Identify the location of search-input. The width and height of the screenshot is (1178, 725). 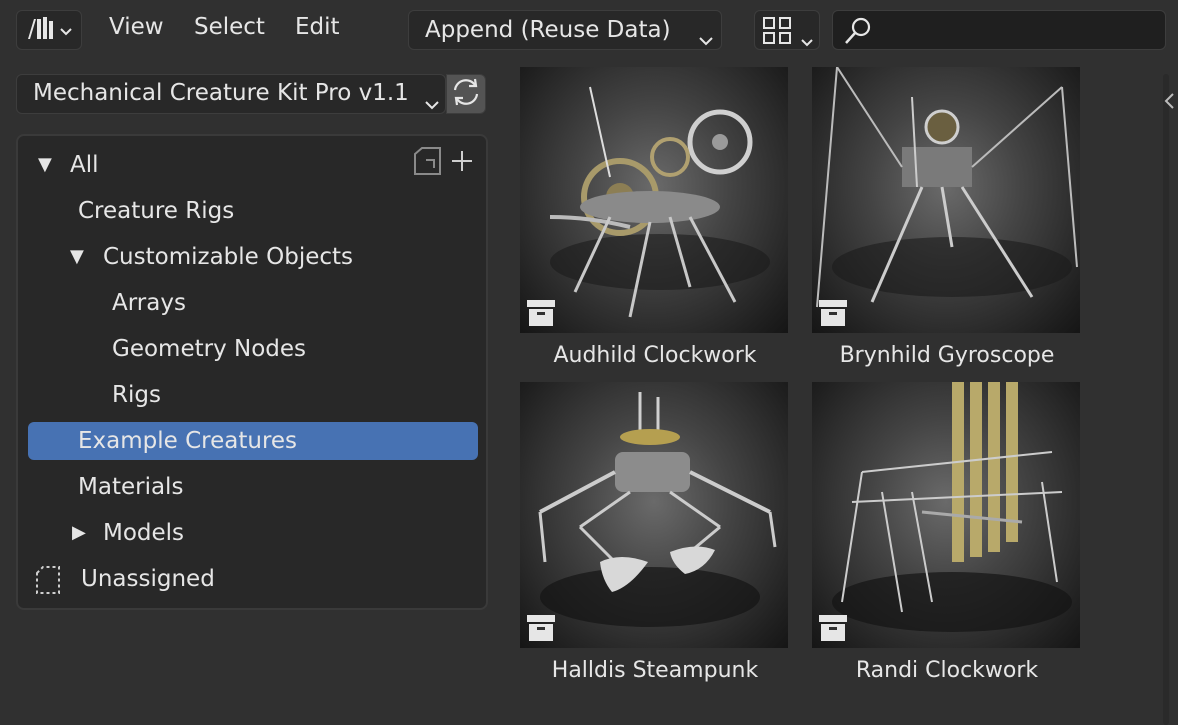
(1018, 31).